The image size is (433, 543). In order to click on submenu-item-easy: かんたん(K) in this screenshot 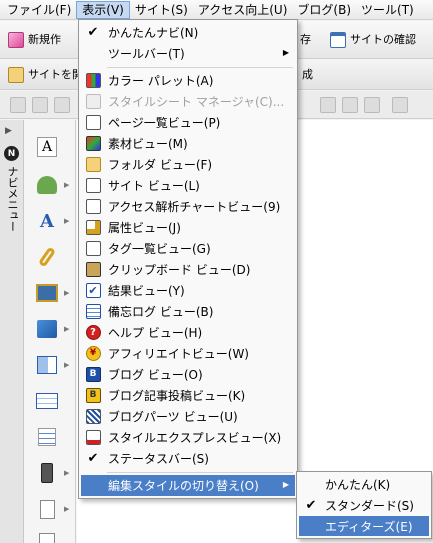, I will do `click(364, 484)`.